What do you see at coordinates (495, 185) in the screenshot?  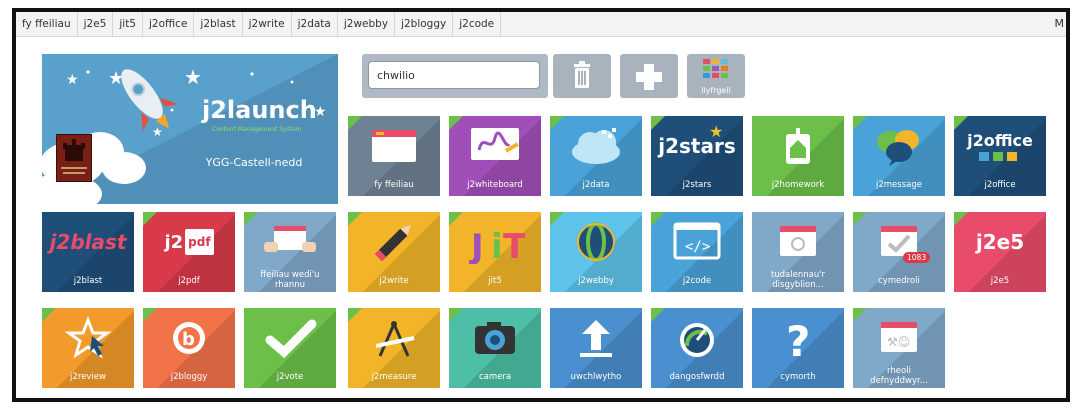 I see `tile-label: j2whiteboard` at bounding box center [495, 185].